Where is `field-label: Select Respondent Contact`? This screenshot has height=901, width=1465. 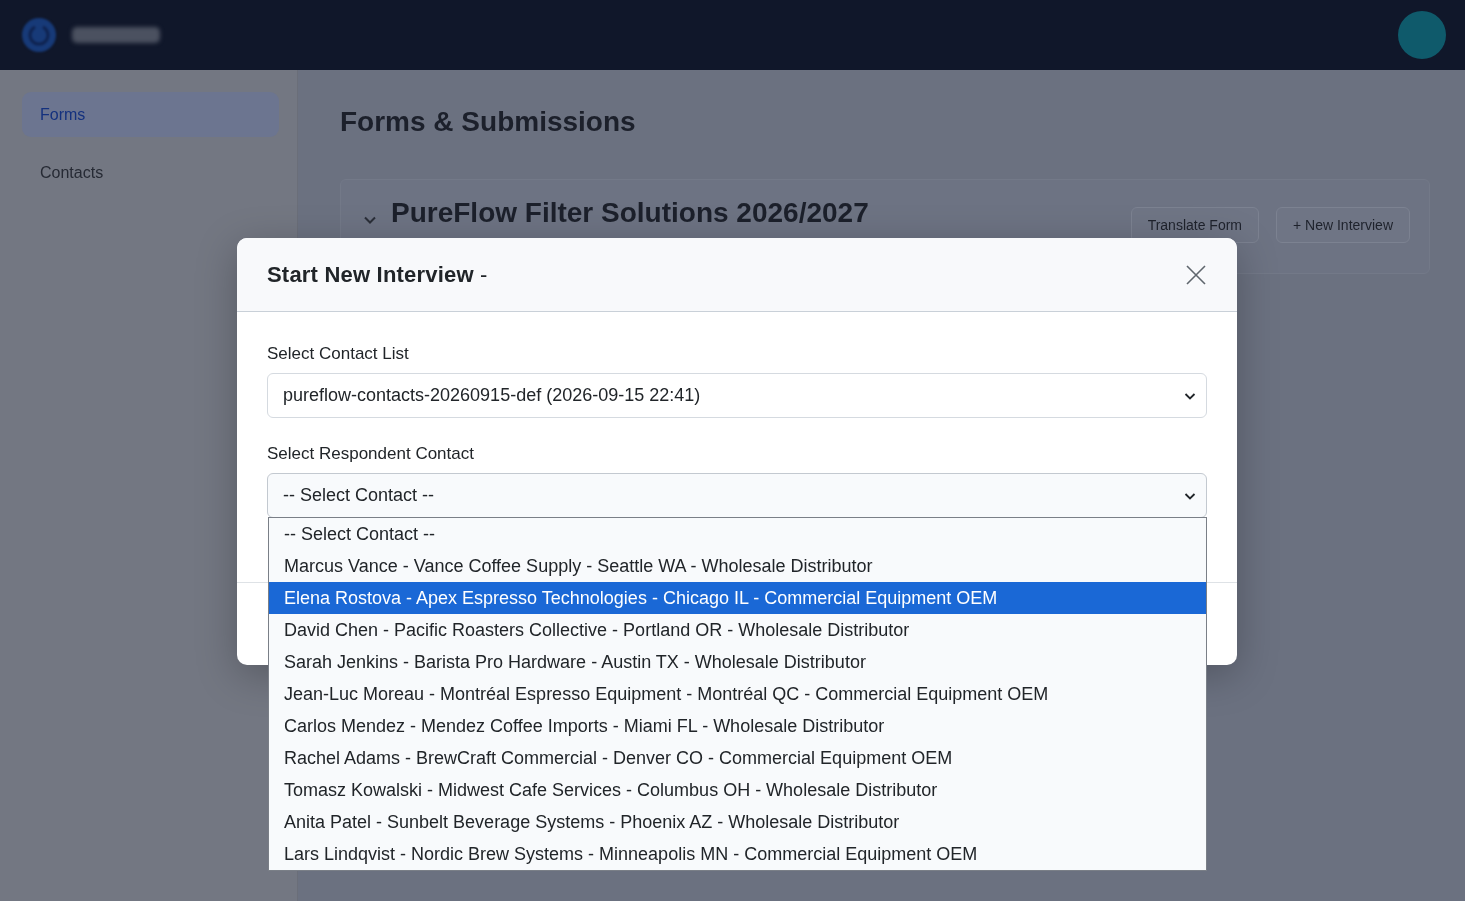
field-label: Select Respondent Contact is located at coordinates (371, 454).